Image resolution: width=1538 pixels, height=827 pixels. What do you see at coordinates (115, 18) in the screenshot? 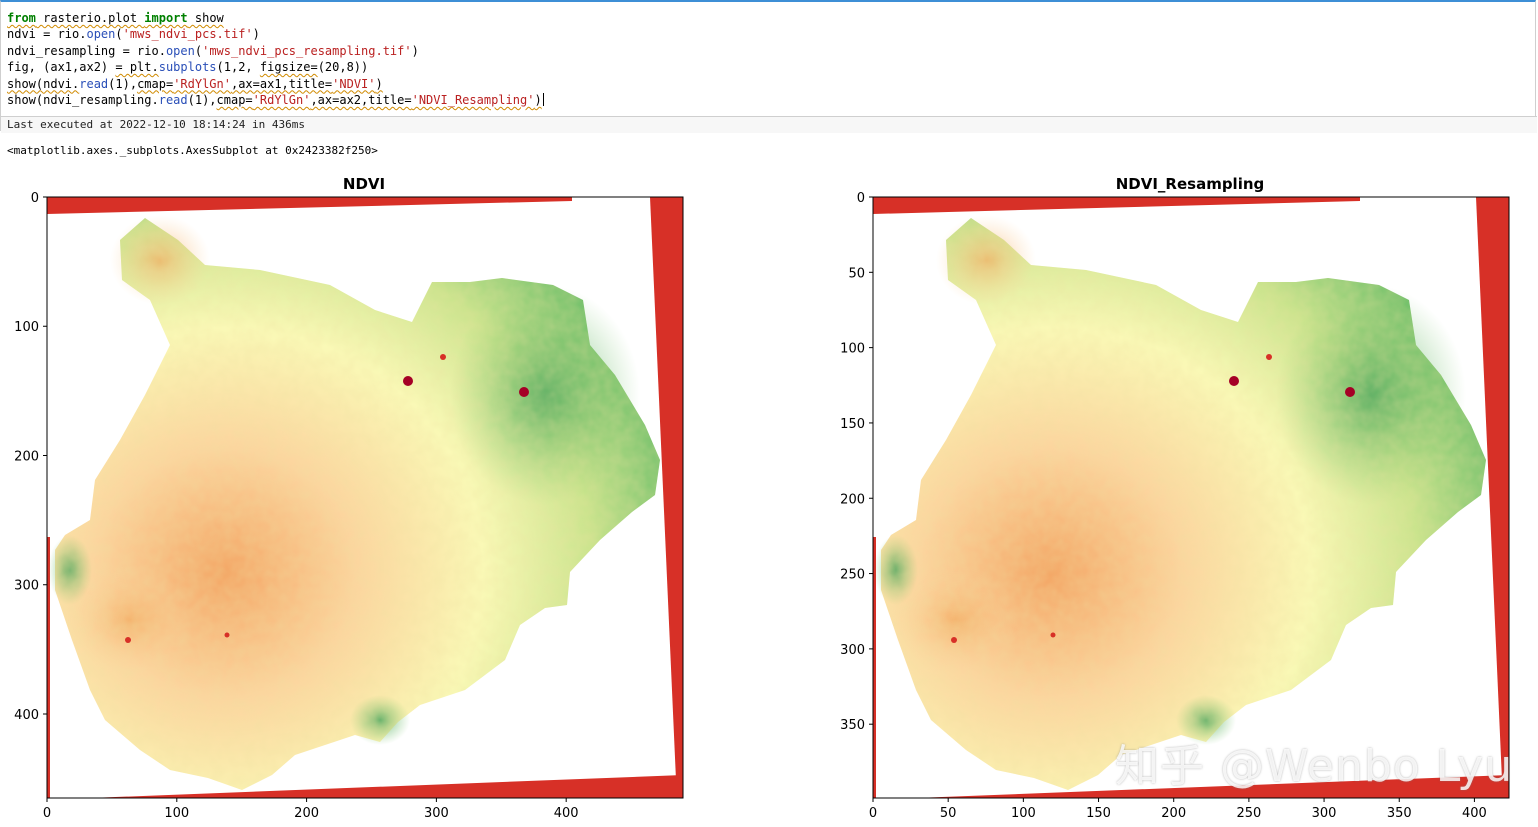
I see `code-line-1: from rasterio.plot import show` at bounding box center [115, 18].